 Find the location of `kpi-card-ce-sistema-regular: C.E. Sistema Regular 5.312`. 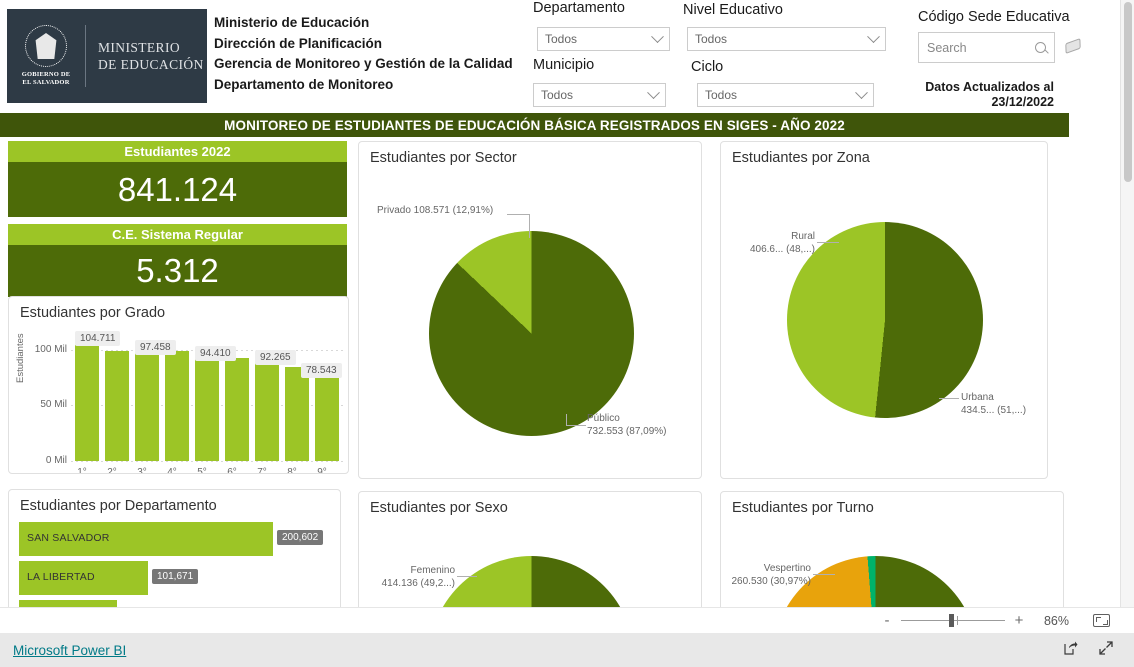

kpi-card-ce-sistema-regular: C.E. Sistema Regular 5.312 is located at coordinates (177, 260).